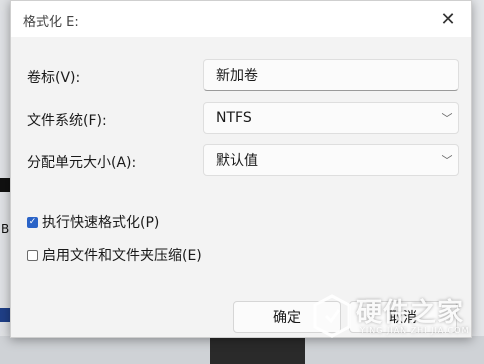  I want to click on close-button: ✕, so click(448, 19).